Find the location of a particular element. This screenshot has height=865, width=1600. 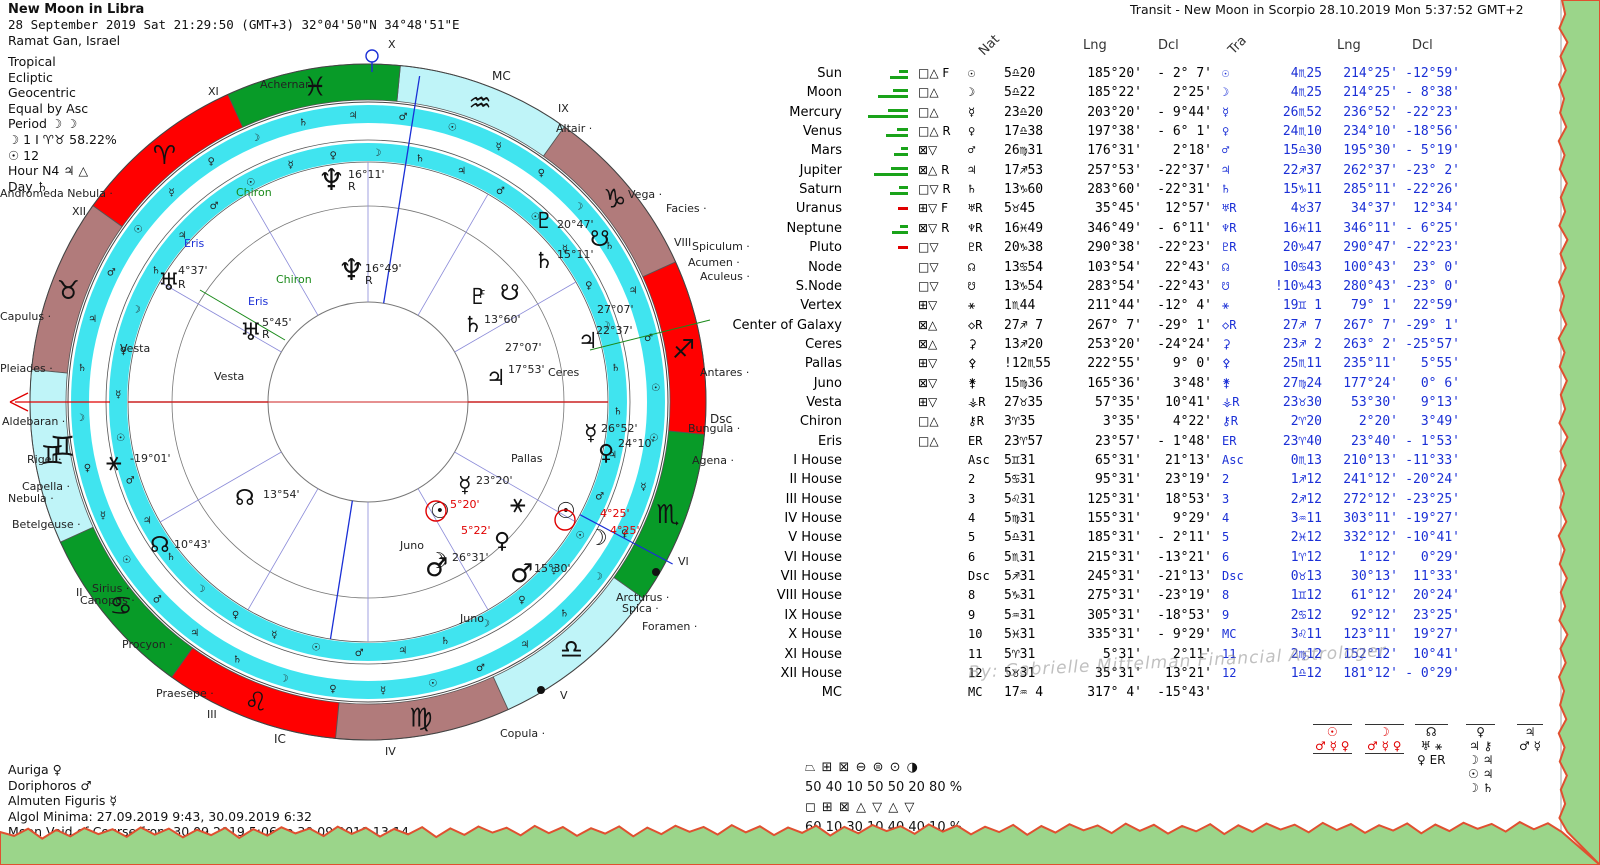

row-longitude: 185°20' is located at coordinates (1114, 73).